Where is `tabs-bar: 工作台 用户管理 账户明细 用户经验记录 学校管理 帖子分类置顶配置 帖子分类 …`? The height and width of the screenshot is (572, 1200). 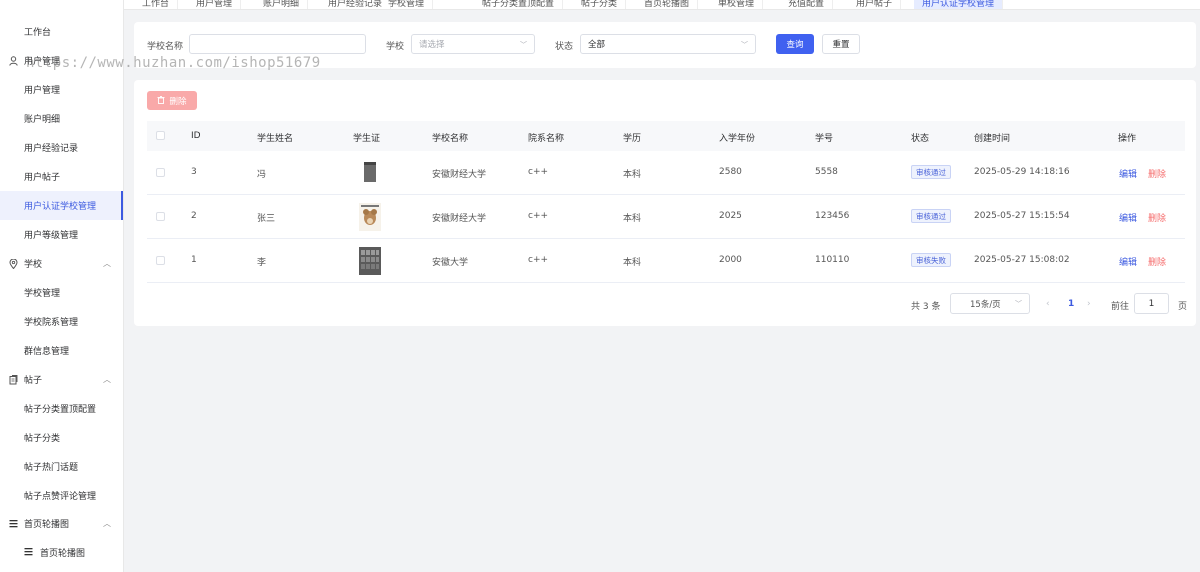
tabs-bar: 工作台 用户管理 账户明细 用户经验记录 学校管理 帖子分类置顶配置 帖子分类 … is located at coordinates (662, 5).